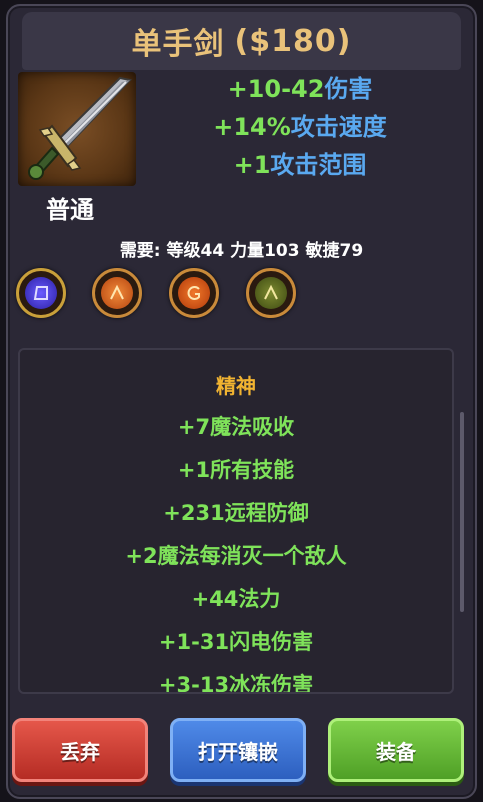 The image size is (483, 802). What do you see at coordinates (166, 296) in the screenshot?
I see `socket-row` at bounding box center [166, 296].